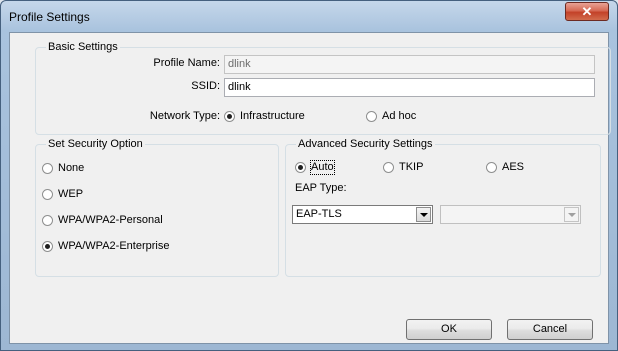 This screenshot has width=618, height=351. What do you see at coordinates (83, 47) in the screenshot?
I see `basic-settings-legend: Basic Settings` at bounding box center [83, 47].